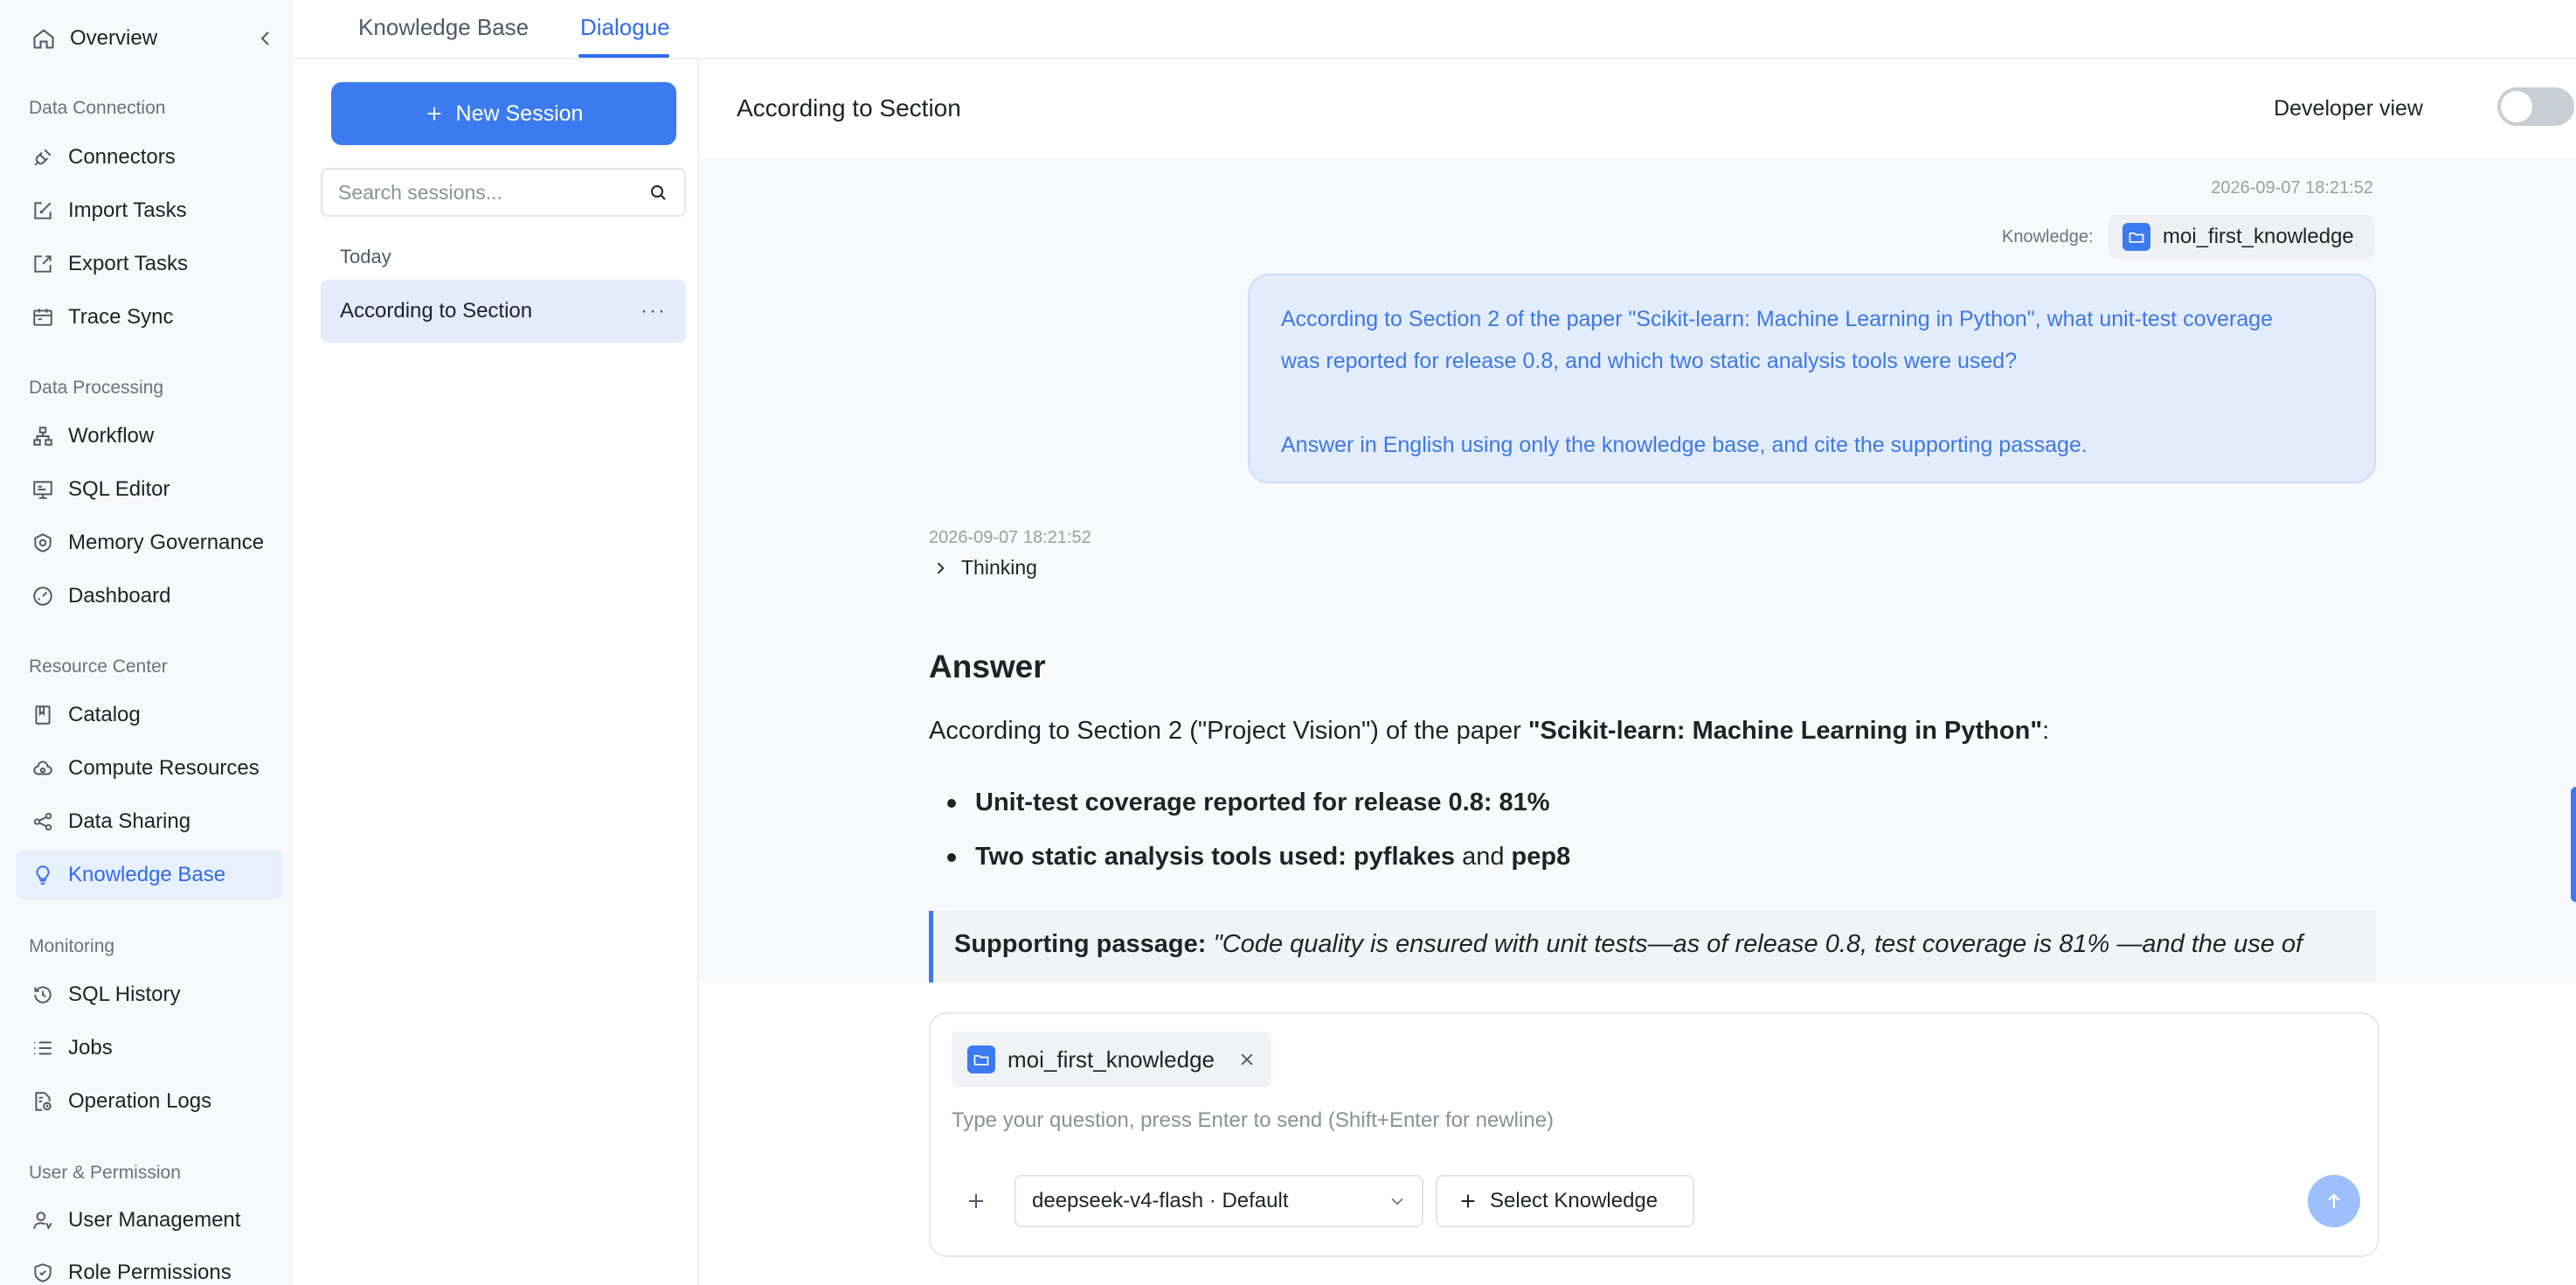 This screenshot has height=1285, width=2576. Describe the element at coordinates (1651, 1130) in the screenshot. I see `question-input` at that location.